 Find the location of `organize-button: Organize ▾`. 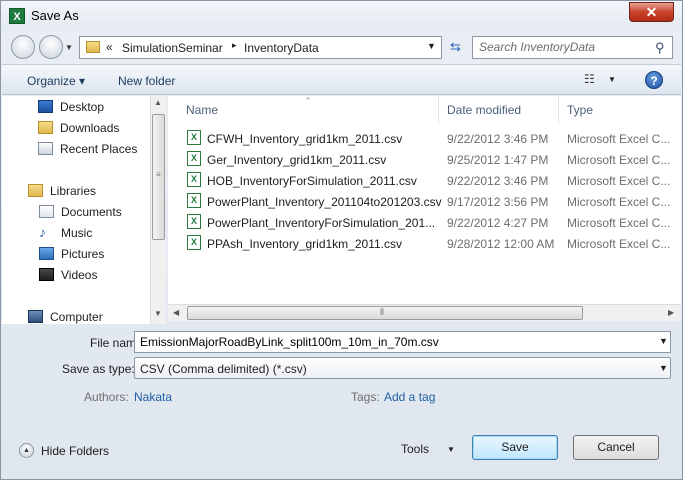

organize-button: Organize ▾ is located at coordinates (56, 81).